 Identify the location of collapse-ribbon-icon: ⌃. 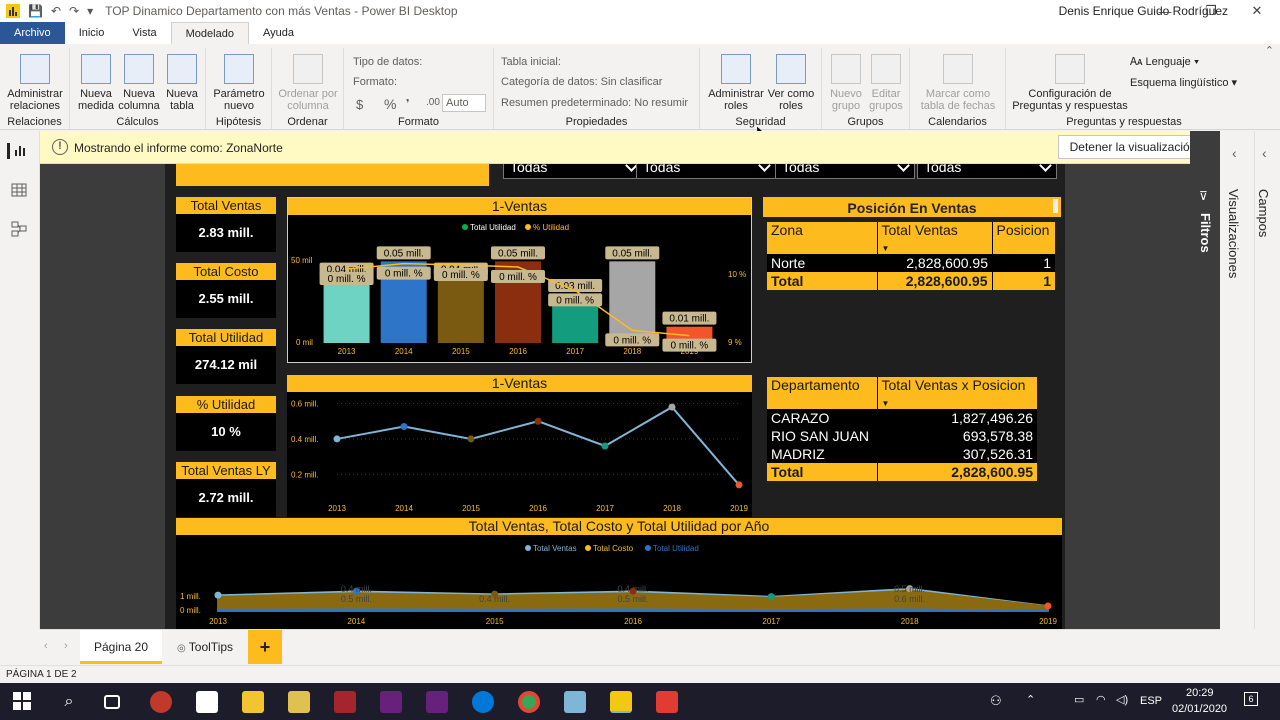
(1269, 50).